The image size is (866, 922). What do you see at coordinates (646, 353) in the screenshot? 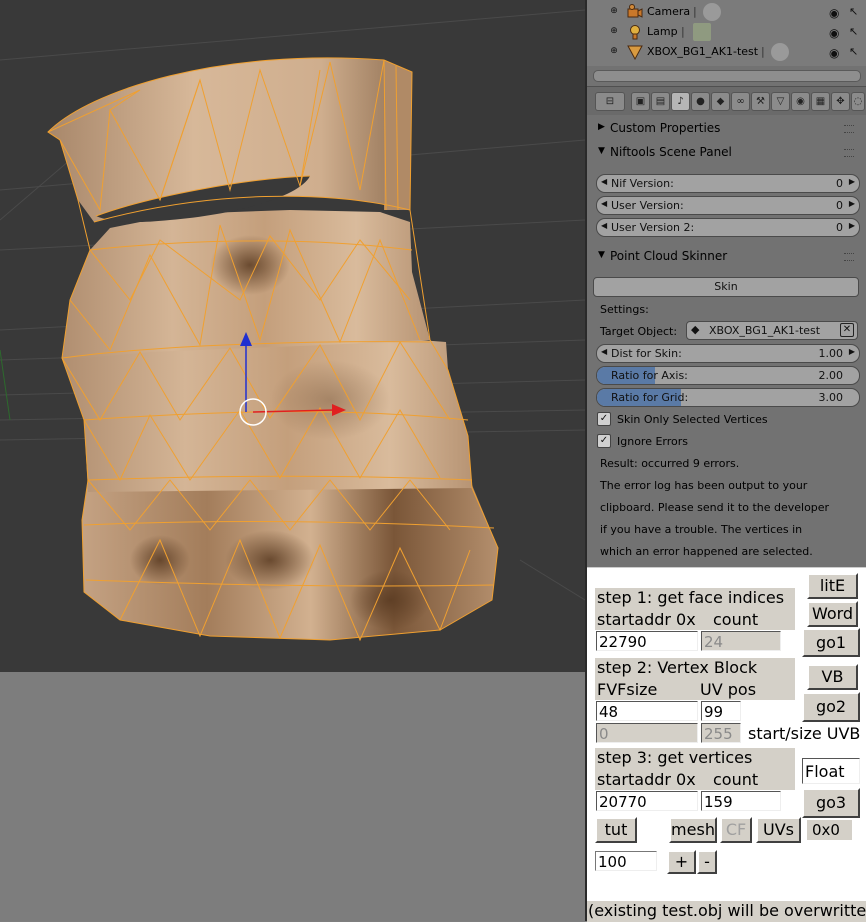
I see `field-label: Dist for Skin:` at bounding box center [646, 353].